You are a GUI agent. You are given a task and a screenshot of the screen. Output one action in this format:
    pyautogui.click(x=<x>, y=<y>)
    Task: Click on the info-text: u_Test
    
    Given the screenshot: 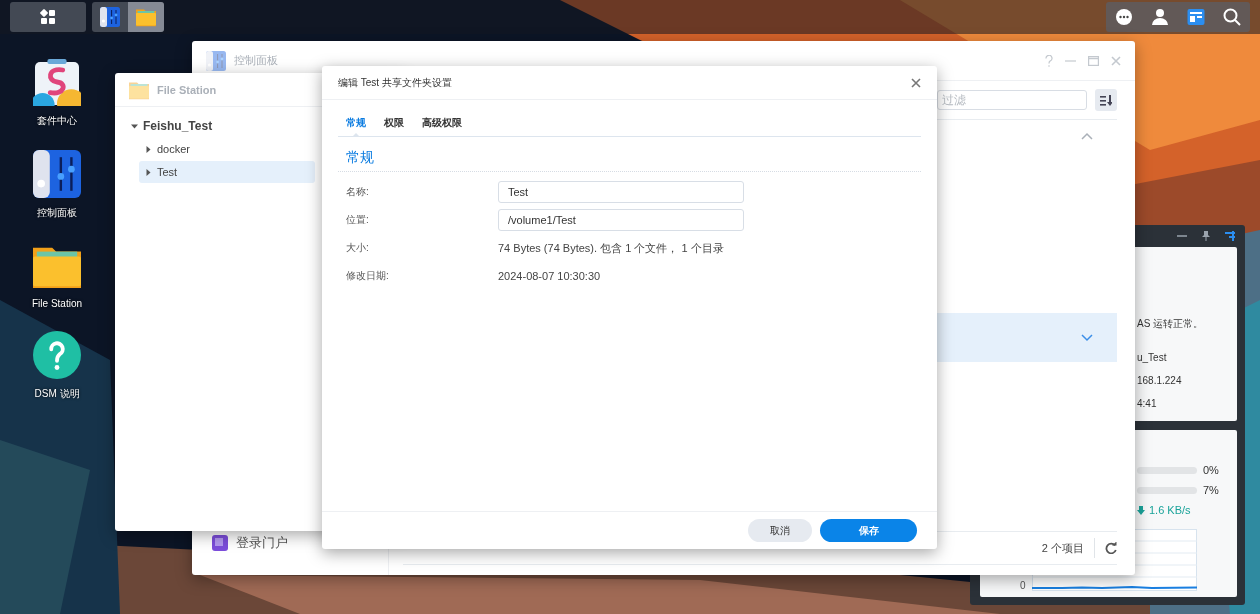 What is the action you would take?
    pyautogui.click(x=1152, y=357)
    